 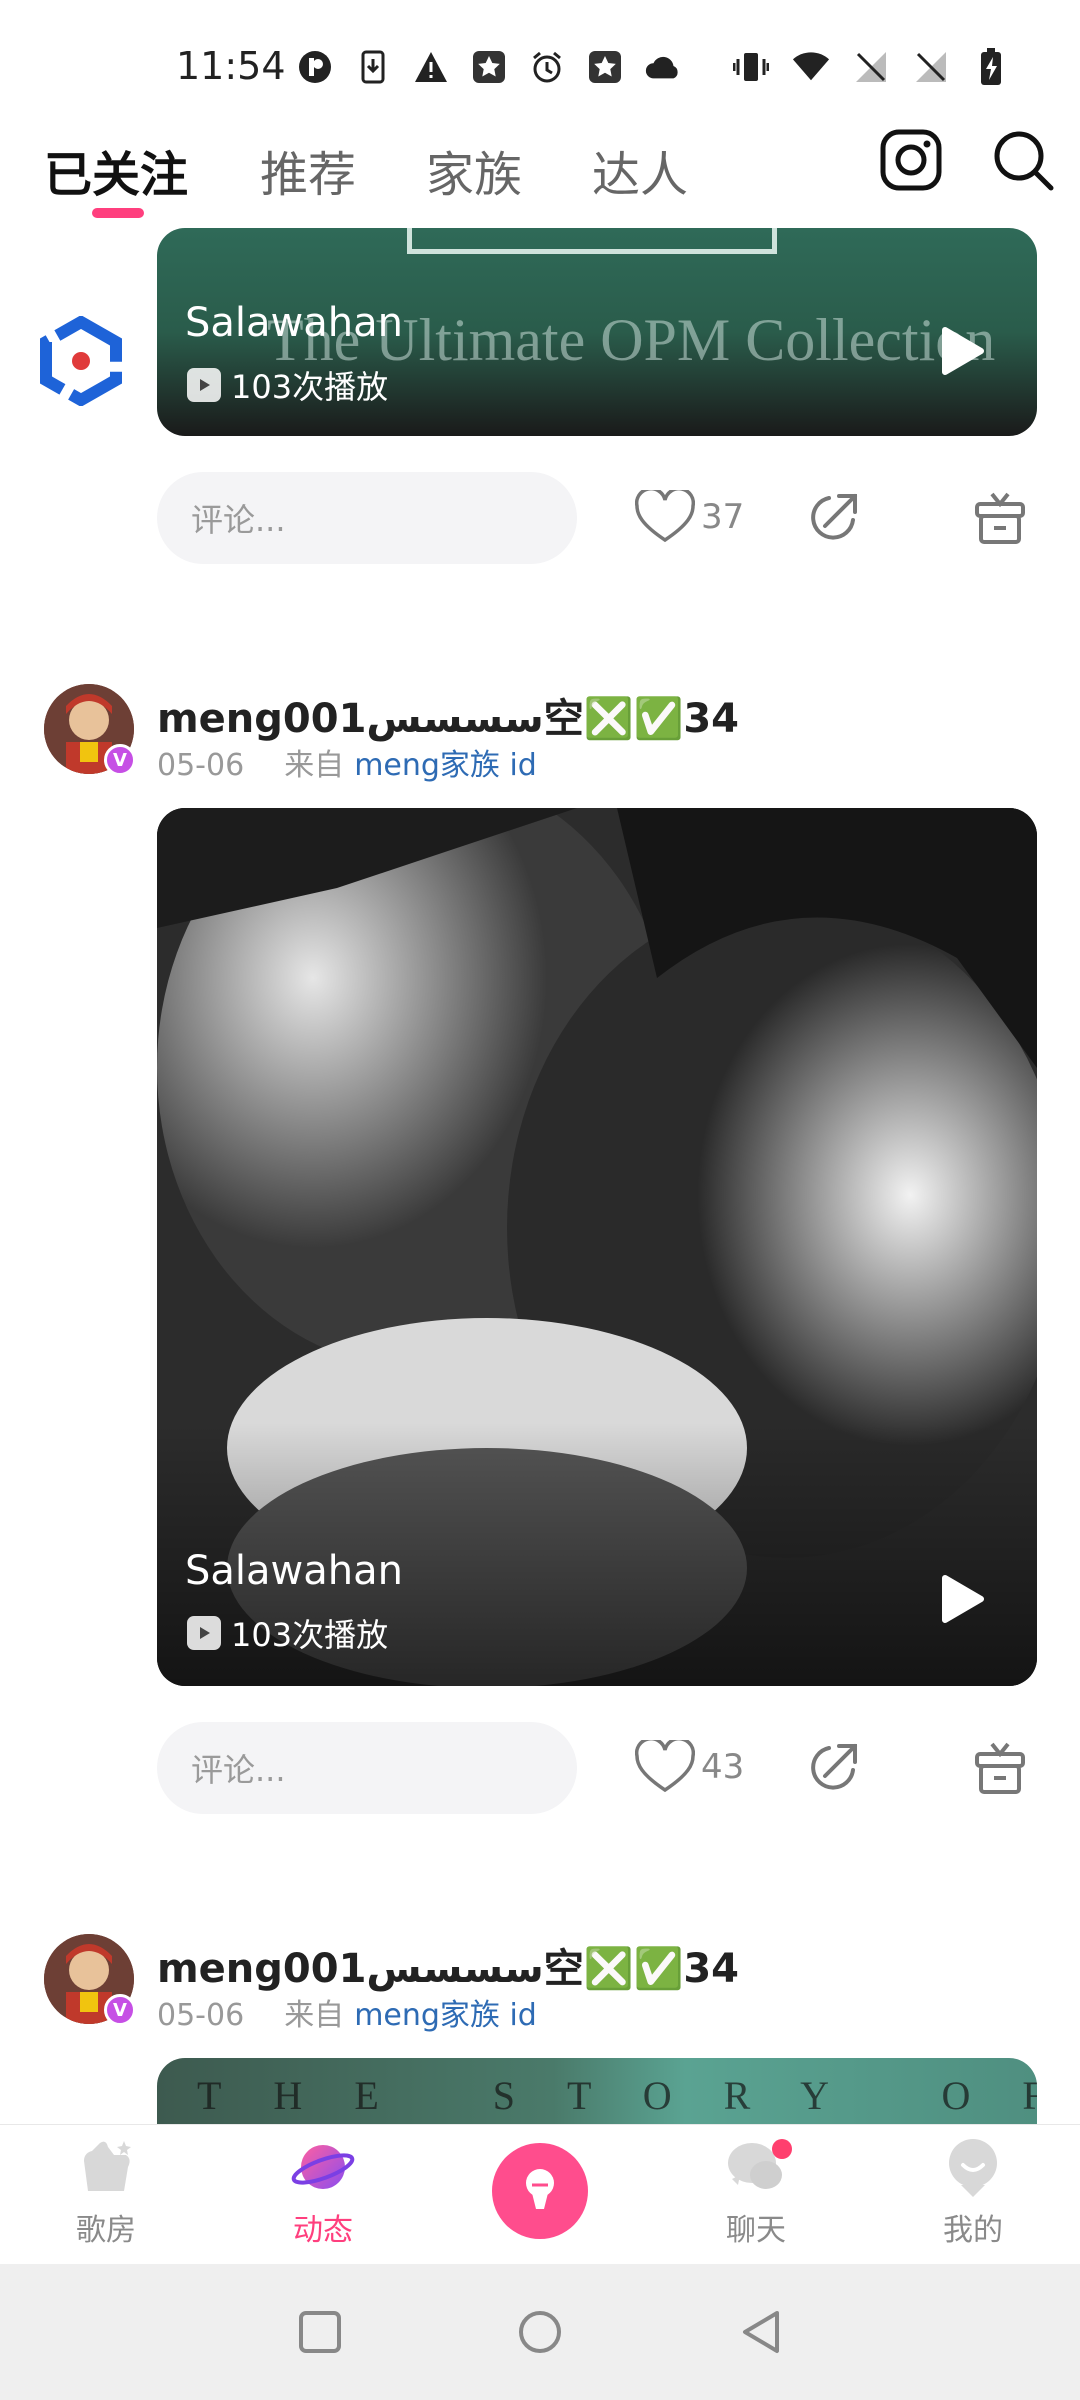 What do you see at coordinates (782, 2149) in the screenshot?
I see `unread-badge` at bounding box center [782, 2149].